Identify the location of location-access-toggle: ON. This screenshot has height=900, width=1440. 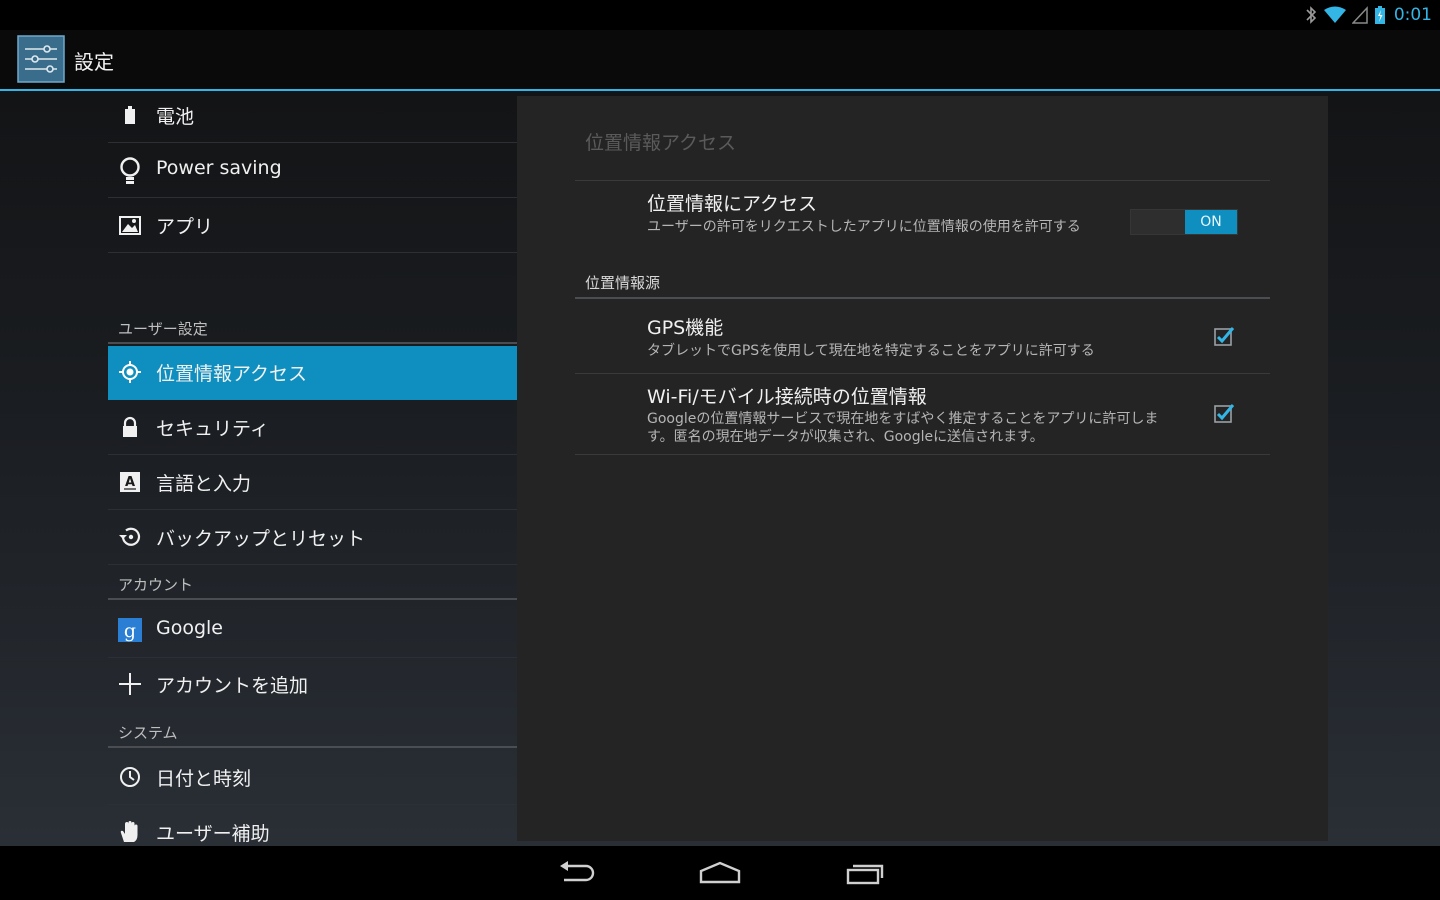
(1184, 222).